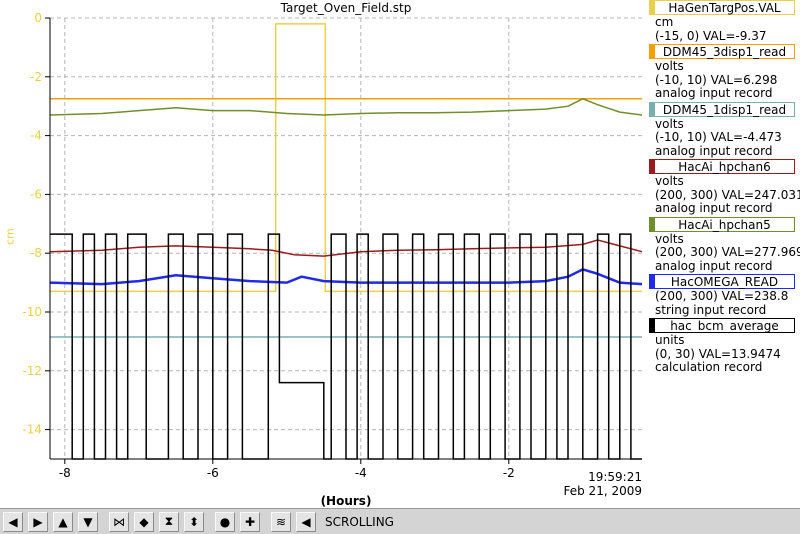 The width and height of the screenshot is (800, 534). I want to click on timestamp-time: 19:59:21, so click(615, 477).